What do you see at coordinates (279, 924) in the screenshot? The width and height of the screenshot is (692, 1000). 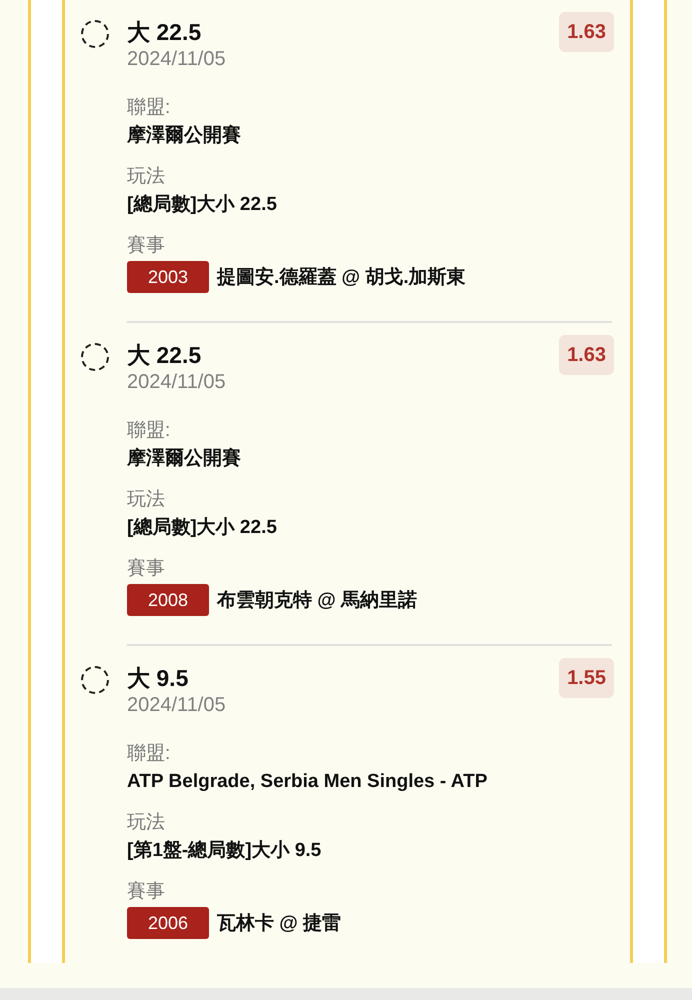 I see `event-name: 瓦林卡 @ 捷雷` at bounding box center [279, 924].